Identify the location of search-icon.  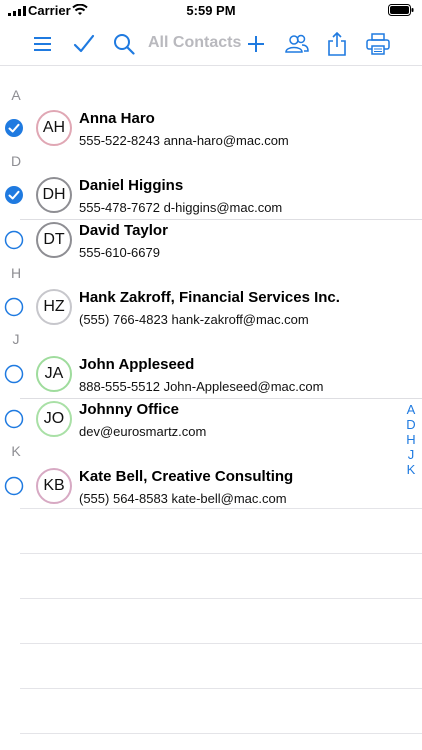
(124, 44).